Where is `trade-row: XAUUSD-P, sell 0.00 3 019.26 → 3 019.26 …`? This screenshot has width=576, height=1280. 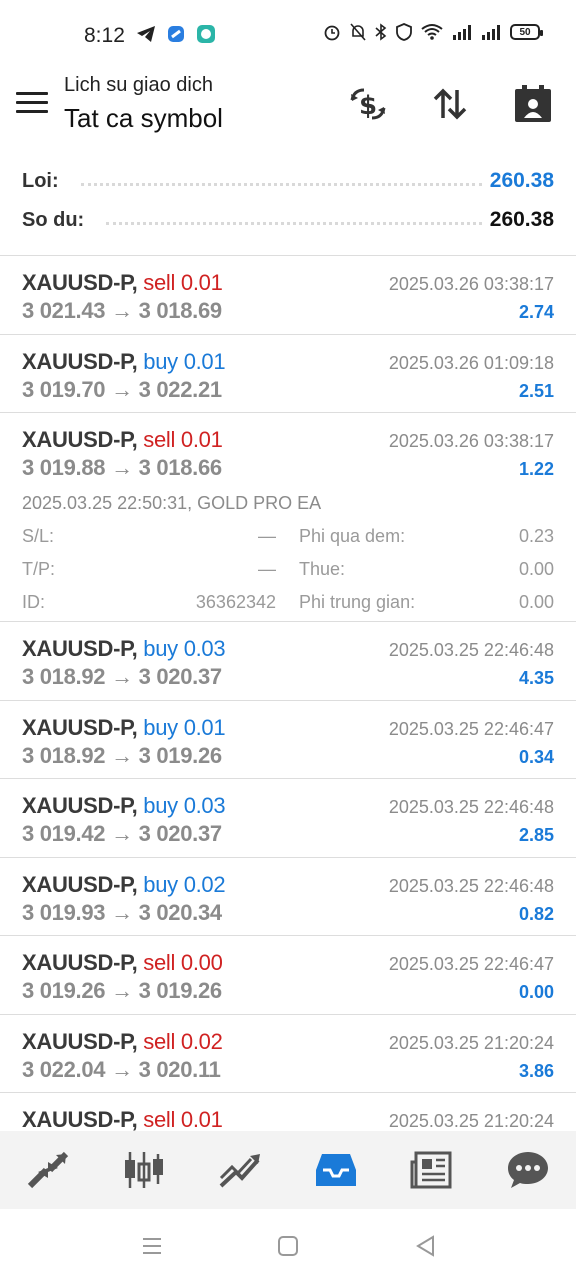
trade-row: XAUUSD-P, sell 0.00 3 019.26 → 3 019.26 … is located at coordinates (288, 975).